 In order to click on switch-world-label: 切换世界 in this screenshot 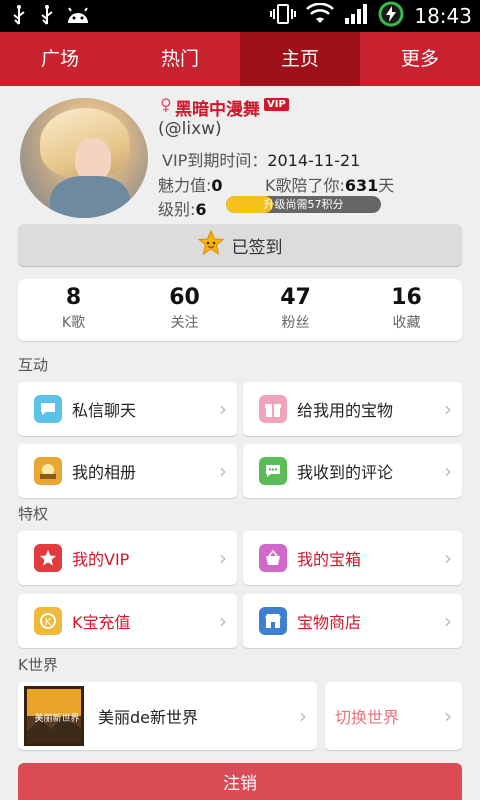, I will do `click(367, 717)`.